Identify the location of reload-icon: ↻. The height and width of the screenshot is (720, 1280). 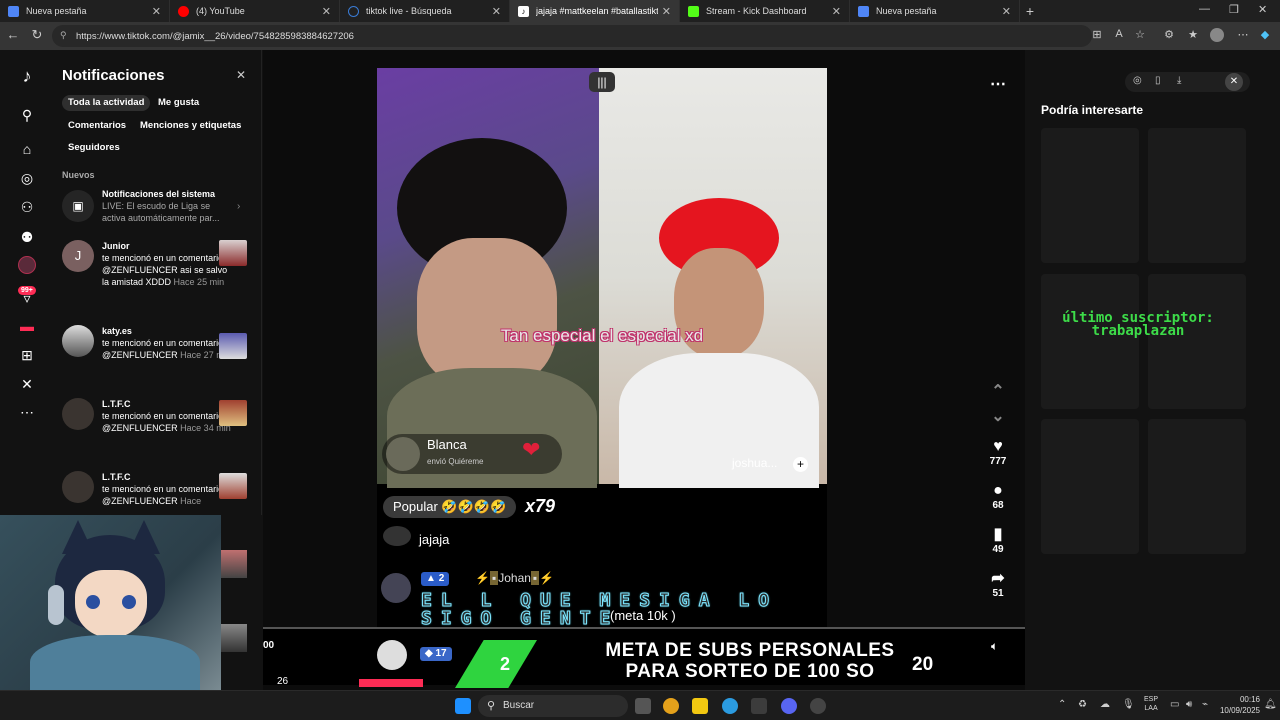
(37, 35).